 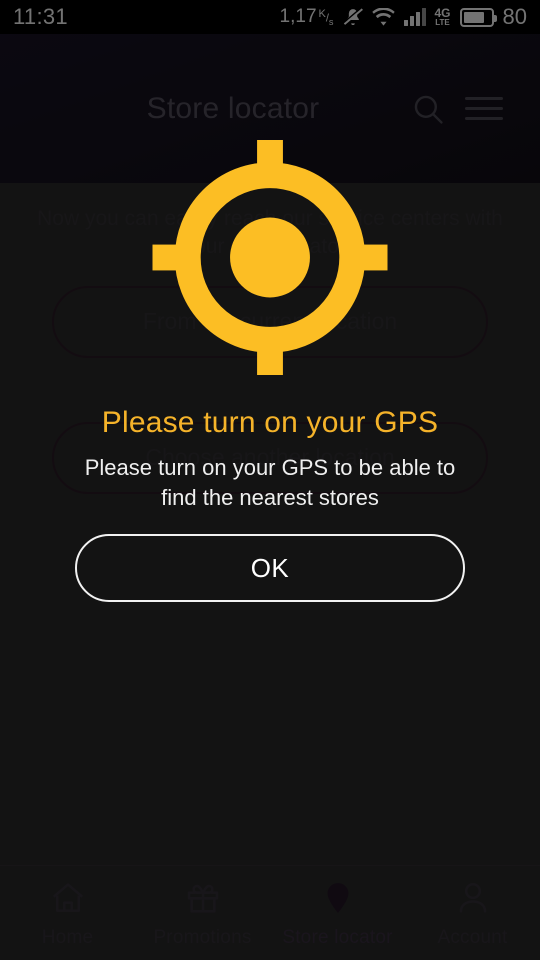 I want to click on dialog-title: Please turn on your GPS, so click(x=270, y=422).